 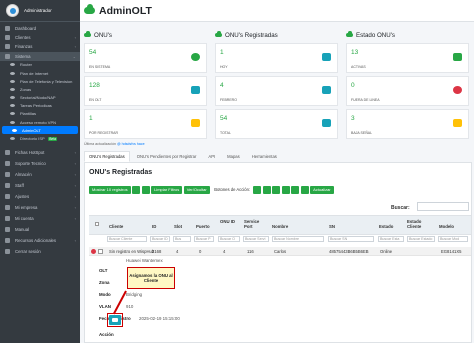 What do you see at coordinates (355, 52) in the screenshot?
I see `stat-value: 13` at bounding box center [355, 52].